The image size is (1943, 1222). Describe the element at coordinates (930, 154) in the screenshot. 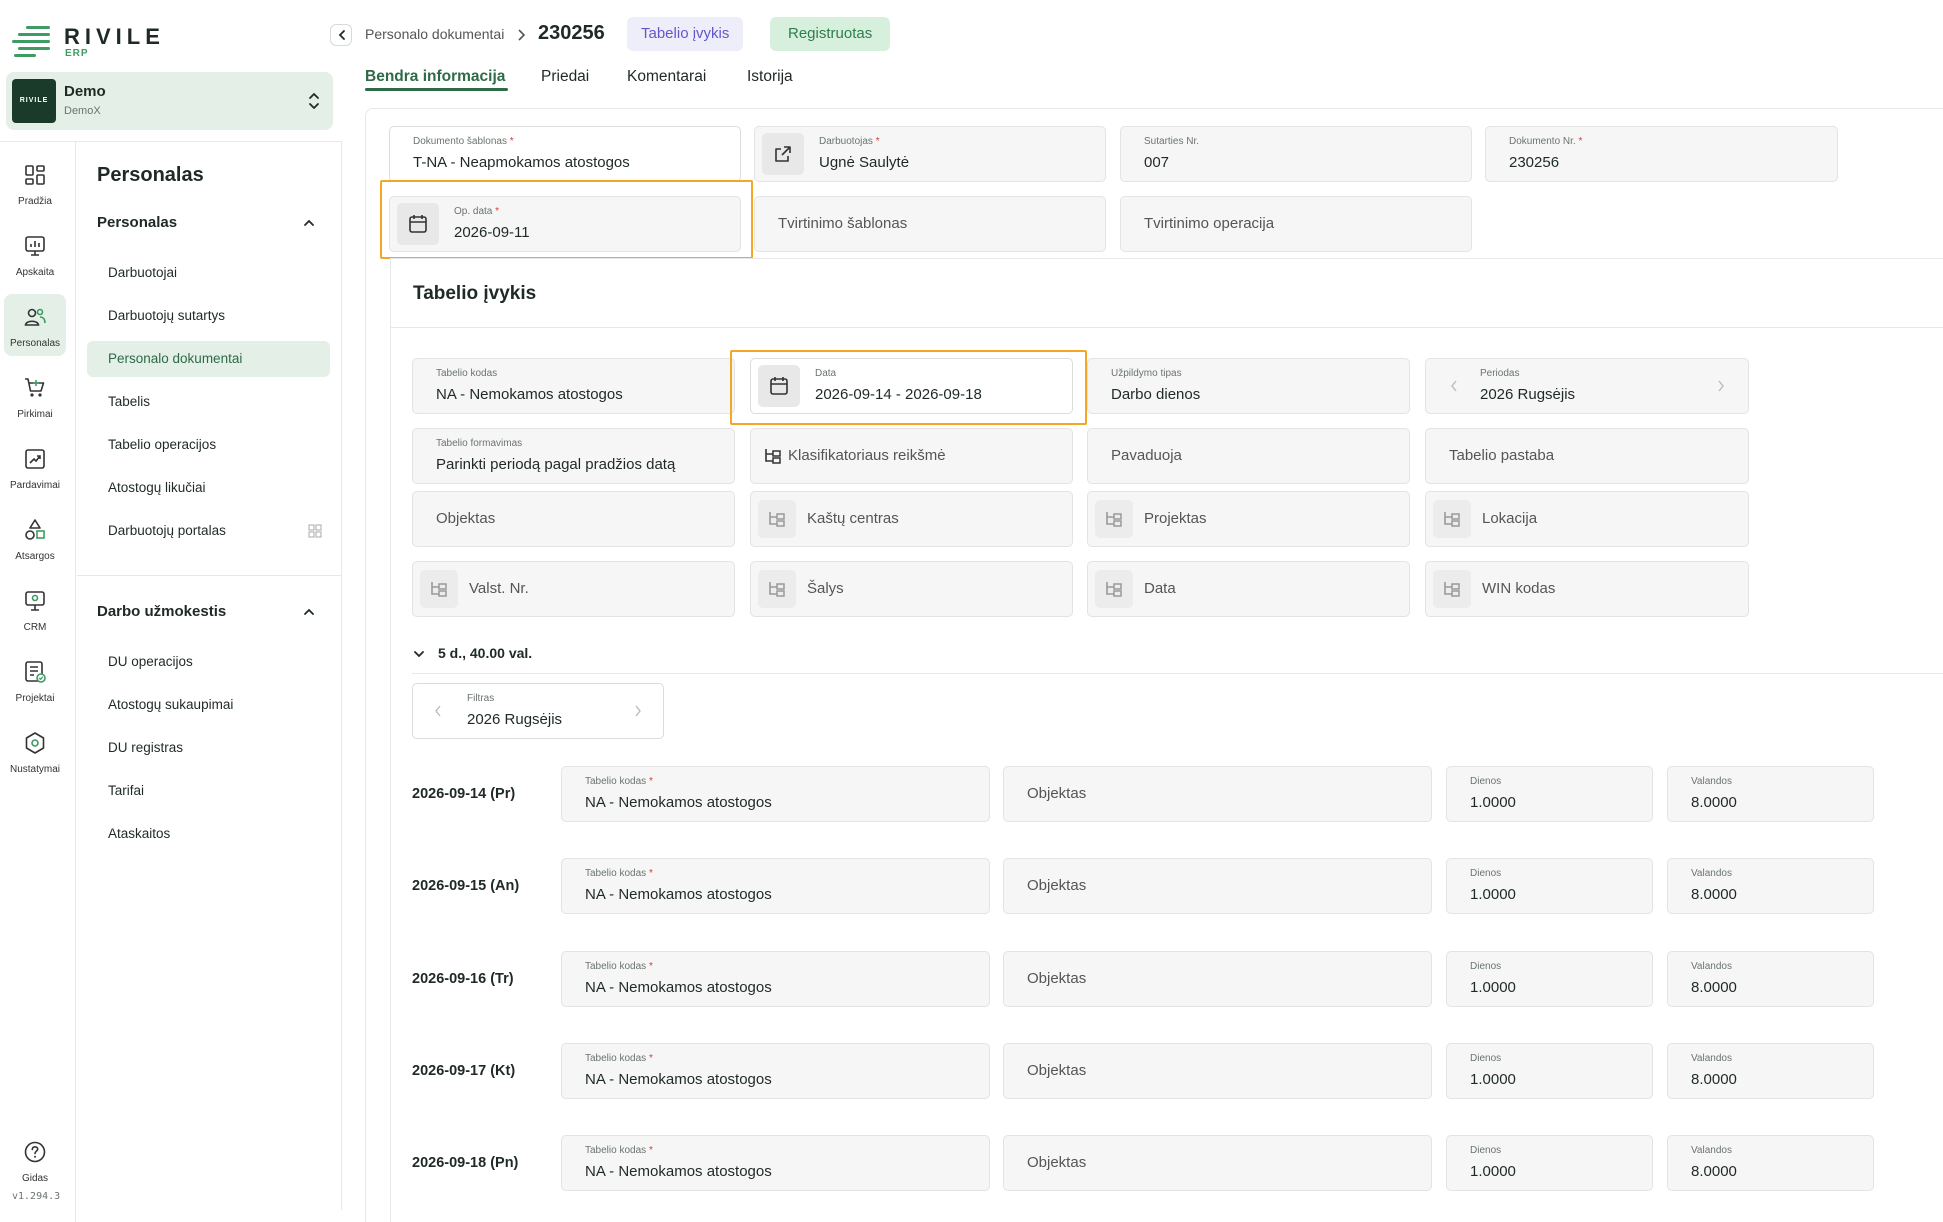

I see `employee-field: Darbuotojas * Ugnė Saulytė` at that location.